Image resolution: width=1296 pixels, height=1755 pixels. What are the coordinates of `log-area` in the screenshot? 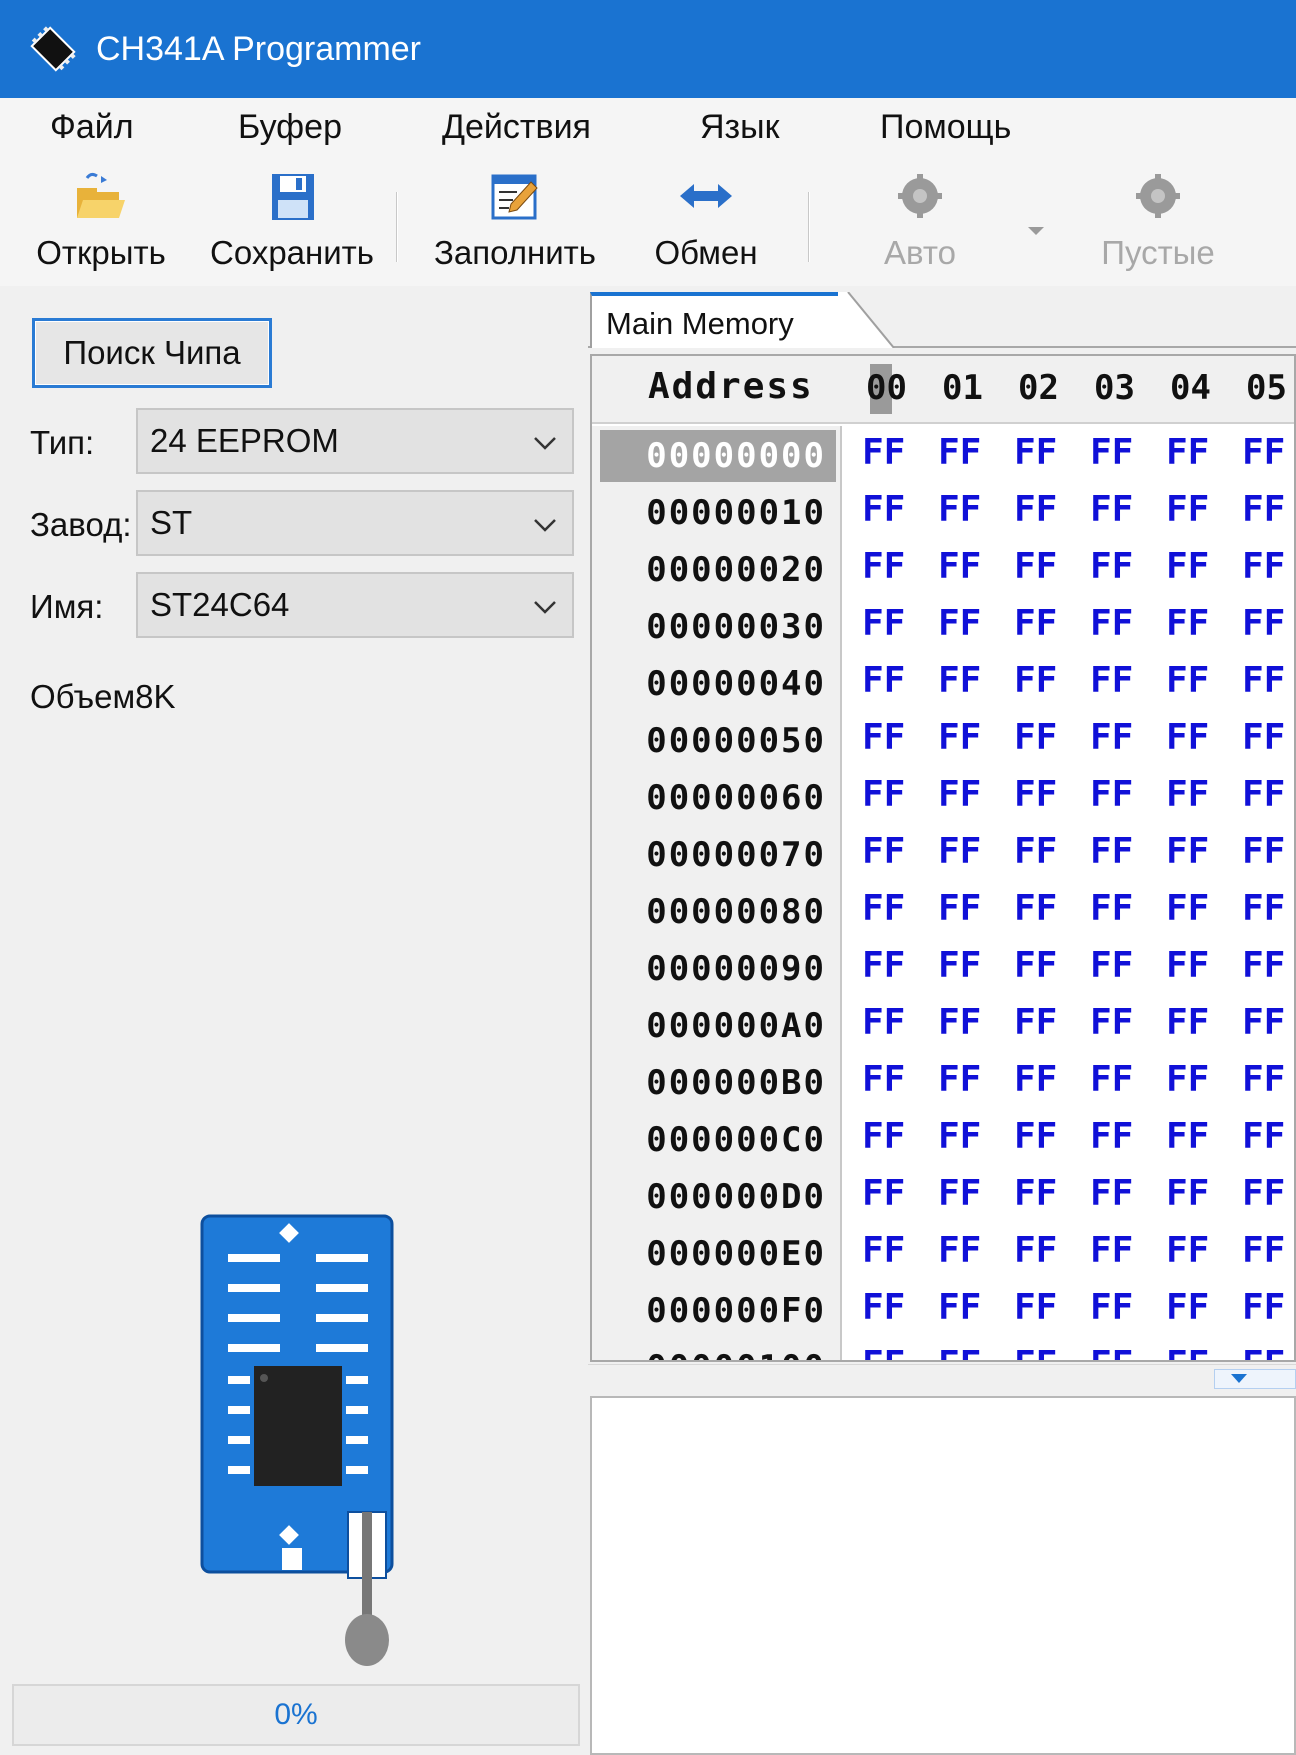 It's located at (943, 1575).